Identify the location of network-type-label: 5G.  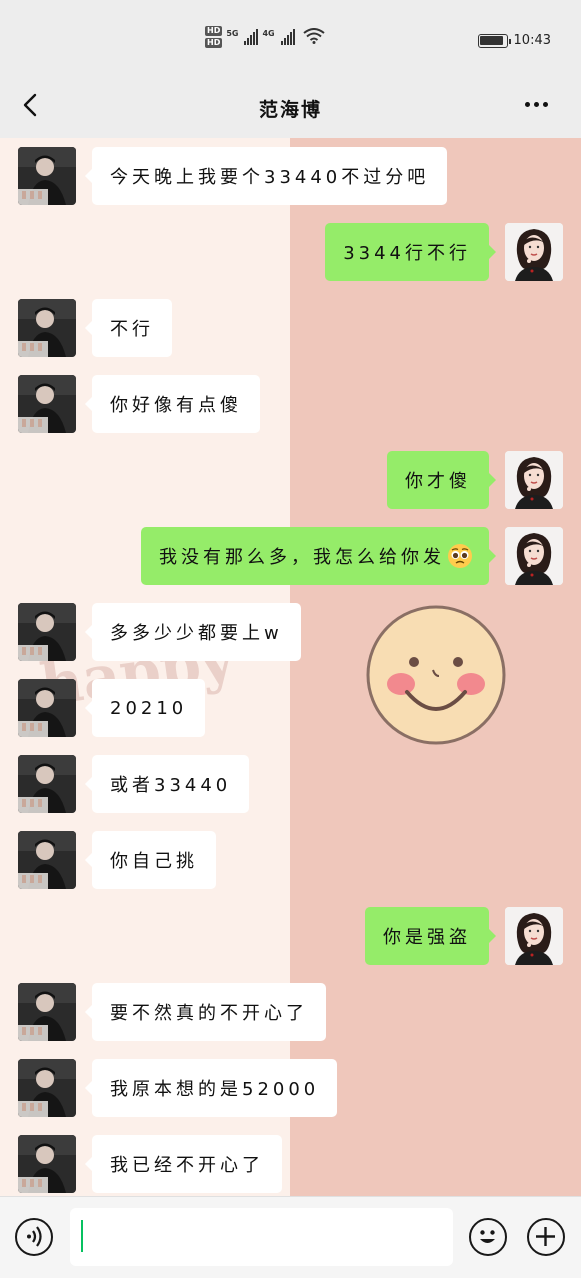
(232, 33).